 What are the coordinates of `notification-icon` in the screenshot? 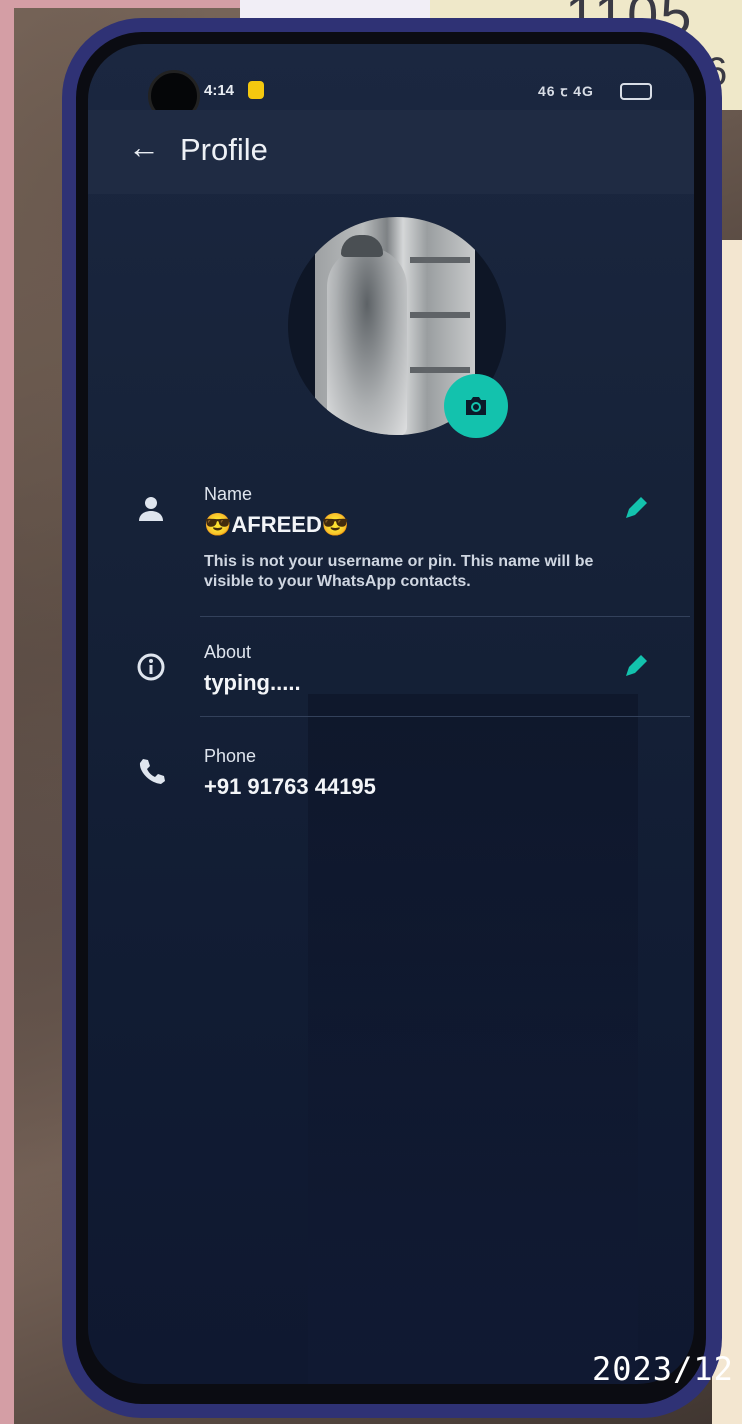 It's located at (256, 90).